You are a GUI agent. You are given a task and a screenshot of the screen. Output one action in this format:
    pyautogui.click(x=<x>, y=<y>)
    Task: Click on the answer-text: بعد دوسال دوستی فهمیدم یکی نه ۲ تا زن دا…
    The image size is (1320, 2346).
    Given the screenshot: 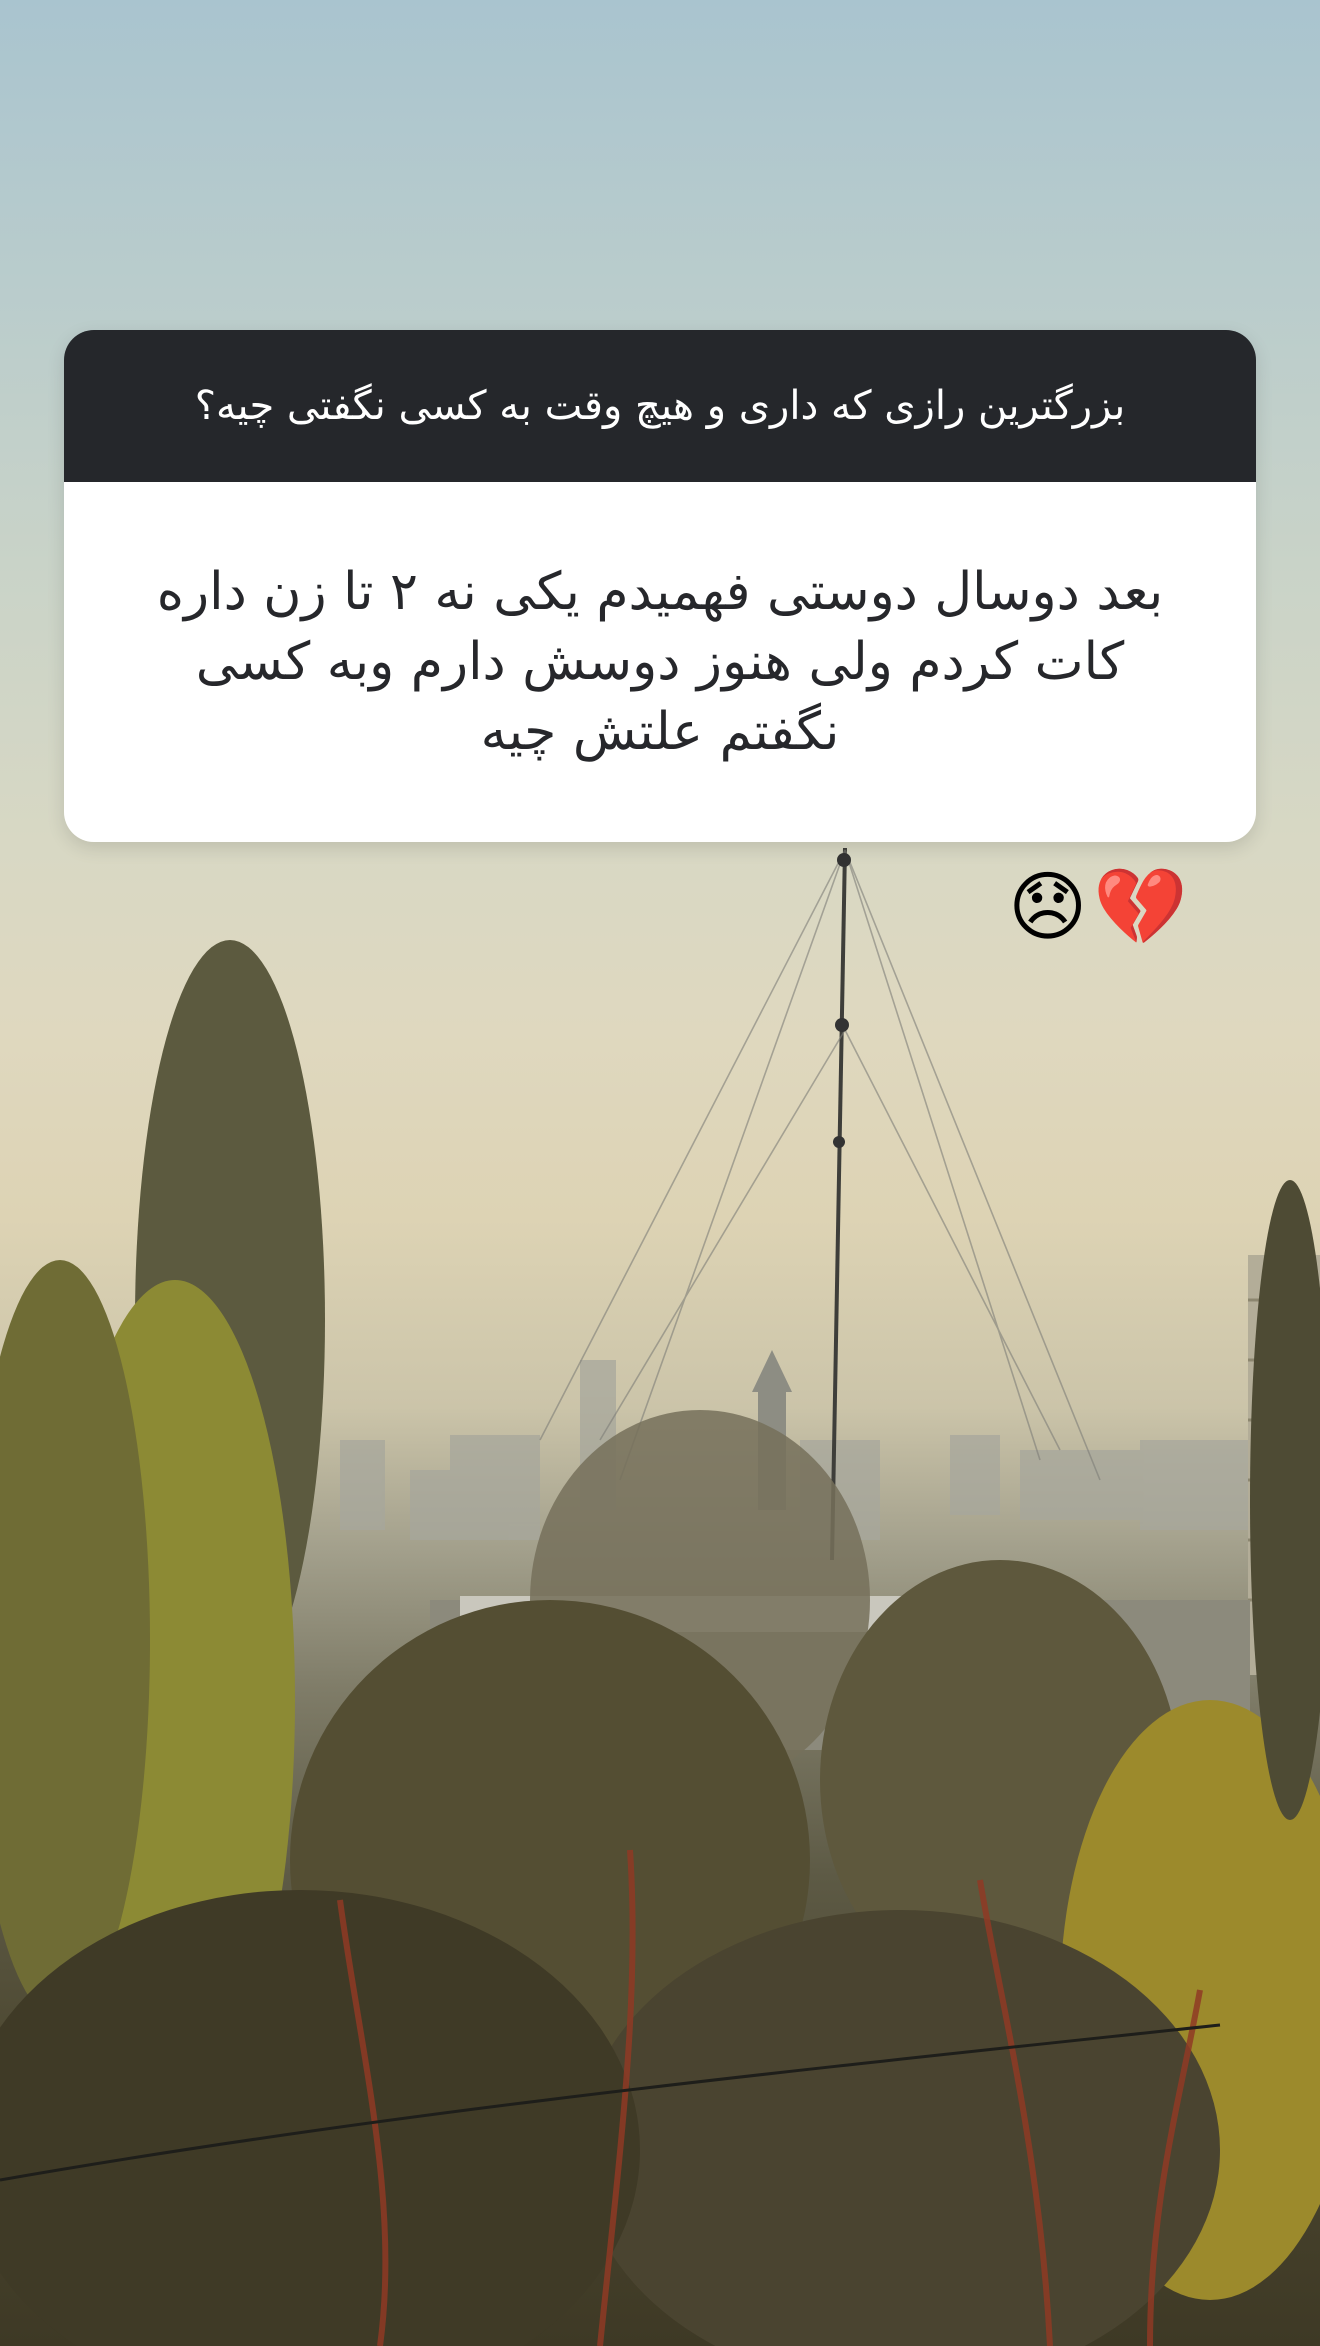 What is the action you would take?
    pyautogui.click(x=660, y=662)
    